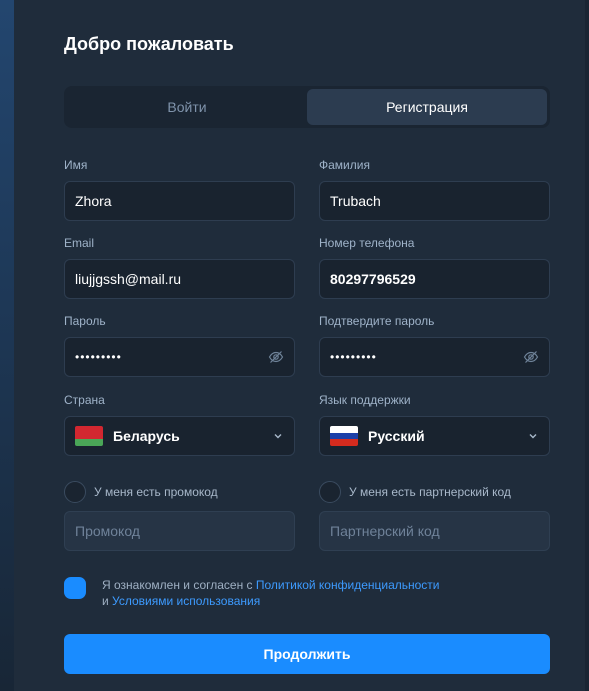  What do you see at coordinates (75, 492) in the screenshot?
I see `promo-checkbox` at bounding box center [75, 492].